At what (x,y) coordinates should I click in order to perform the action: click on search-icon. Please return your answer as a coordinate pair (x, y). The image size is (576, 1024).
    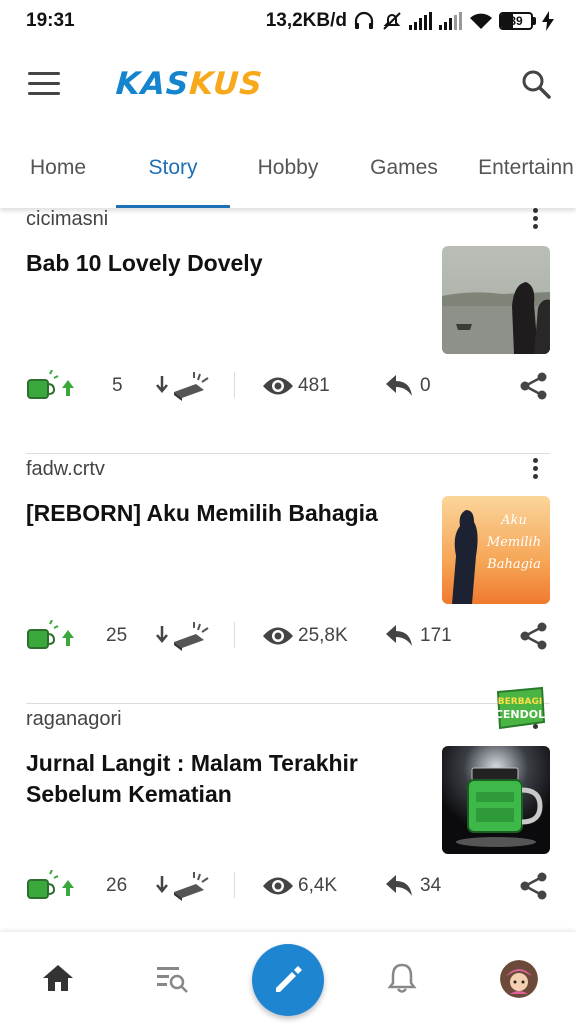
    Looking at the image, I should click on (536, 84).